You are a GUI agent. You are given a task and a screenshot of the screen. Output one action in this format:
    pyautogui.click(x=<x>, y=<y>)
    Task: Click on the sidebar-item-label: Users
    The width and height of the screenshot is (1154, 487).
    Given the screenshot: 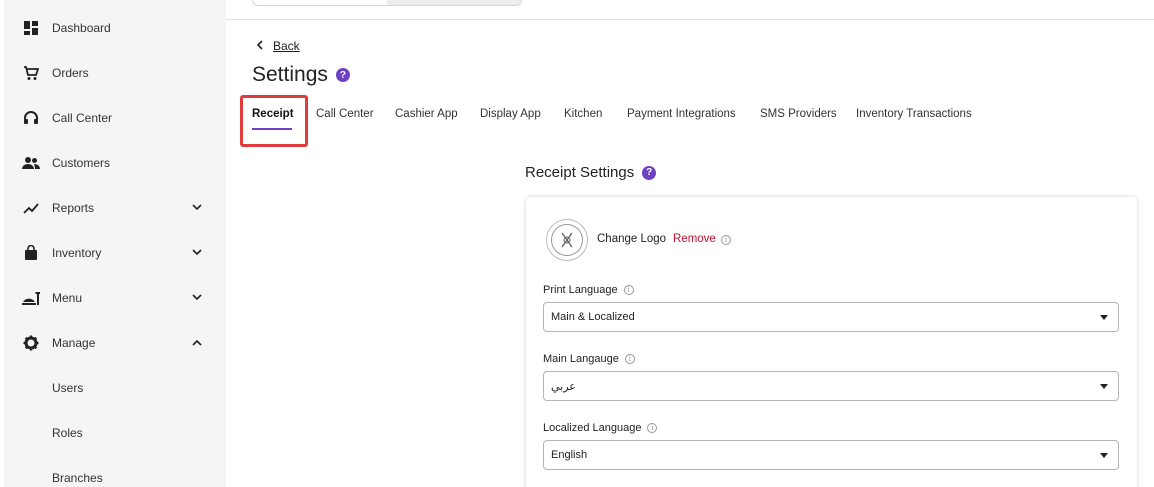 What is the action you would take?
    pyautogui.click(x=68, y=387)
    